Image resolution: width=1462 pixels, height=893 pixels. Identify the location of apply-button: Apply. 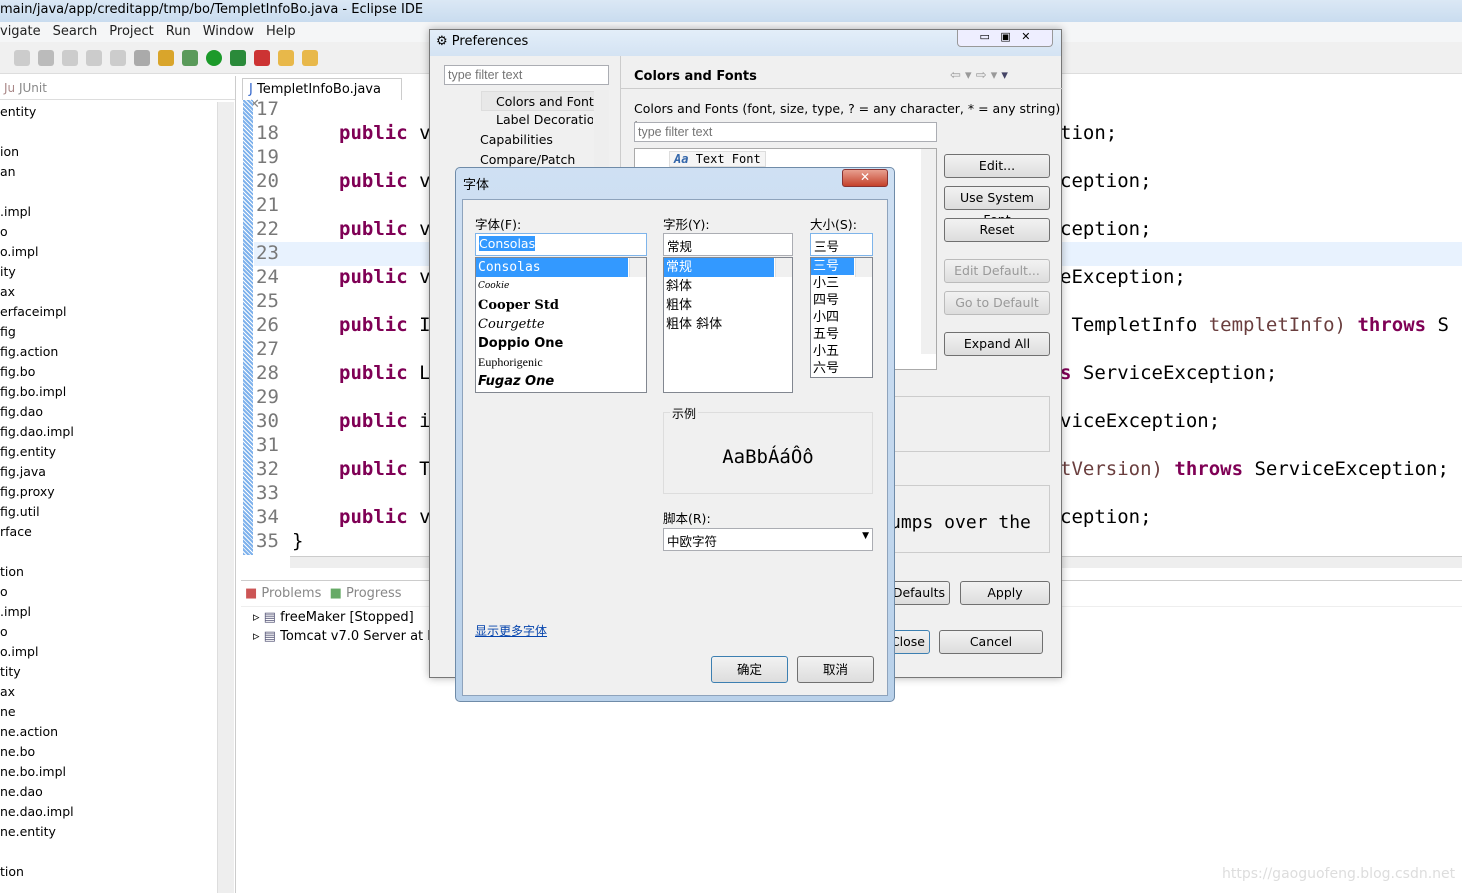
(1005, 593).